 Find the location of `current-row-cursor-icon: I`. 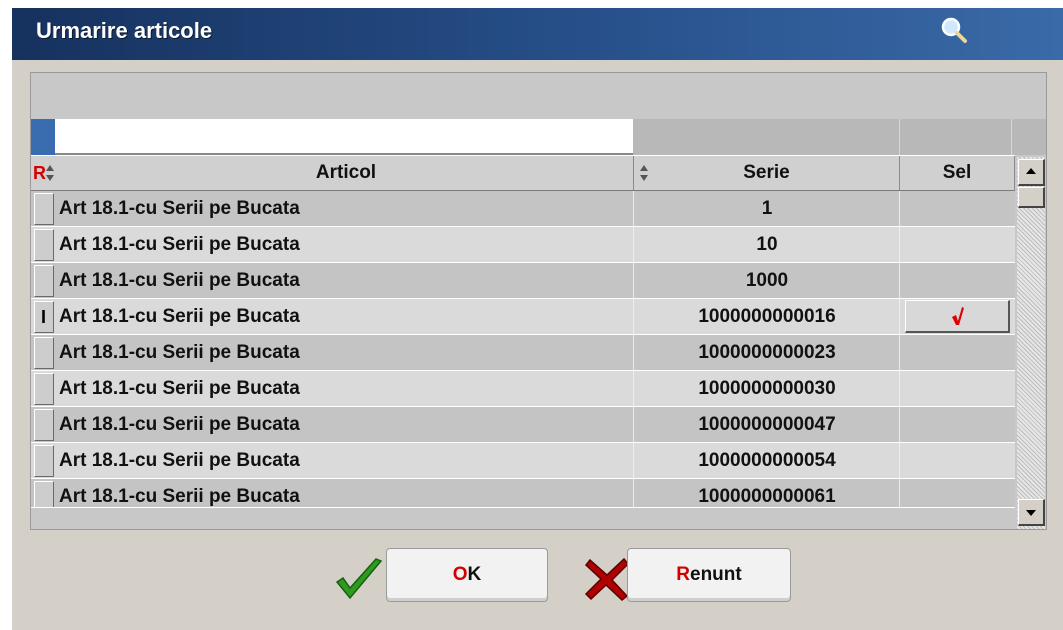

current-row-cursor-icon: I is located at coordinates (44, 317).